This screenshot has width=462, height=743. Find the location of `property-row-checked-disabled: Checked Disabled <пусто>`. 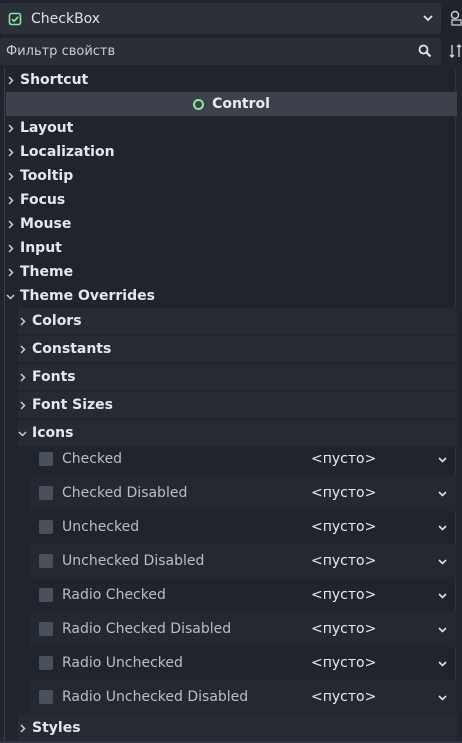

property-row-checked-disabled: Checked Disabled <пусто> is located at coordinates (243, 493).